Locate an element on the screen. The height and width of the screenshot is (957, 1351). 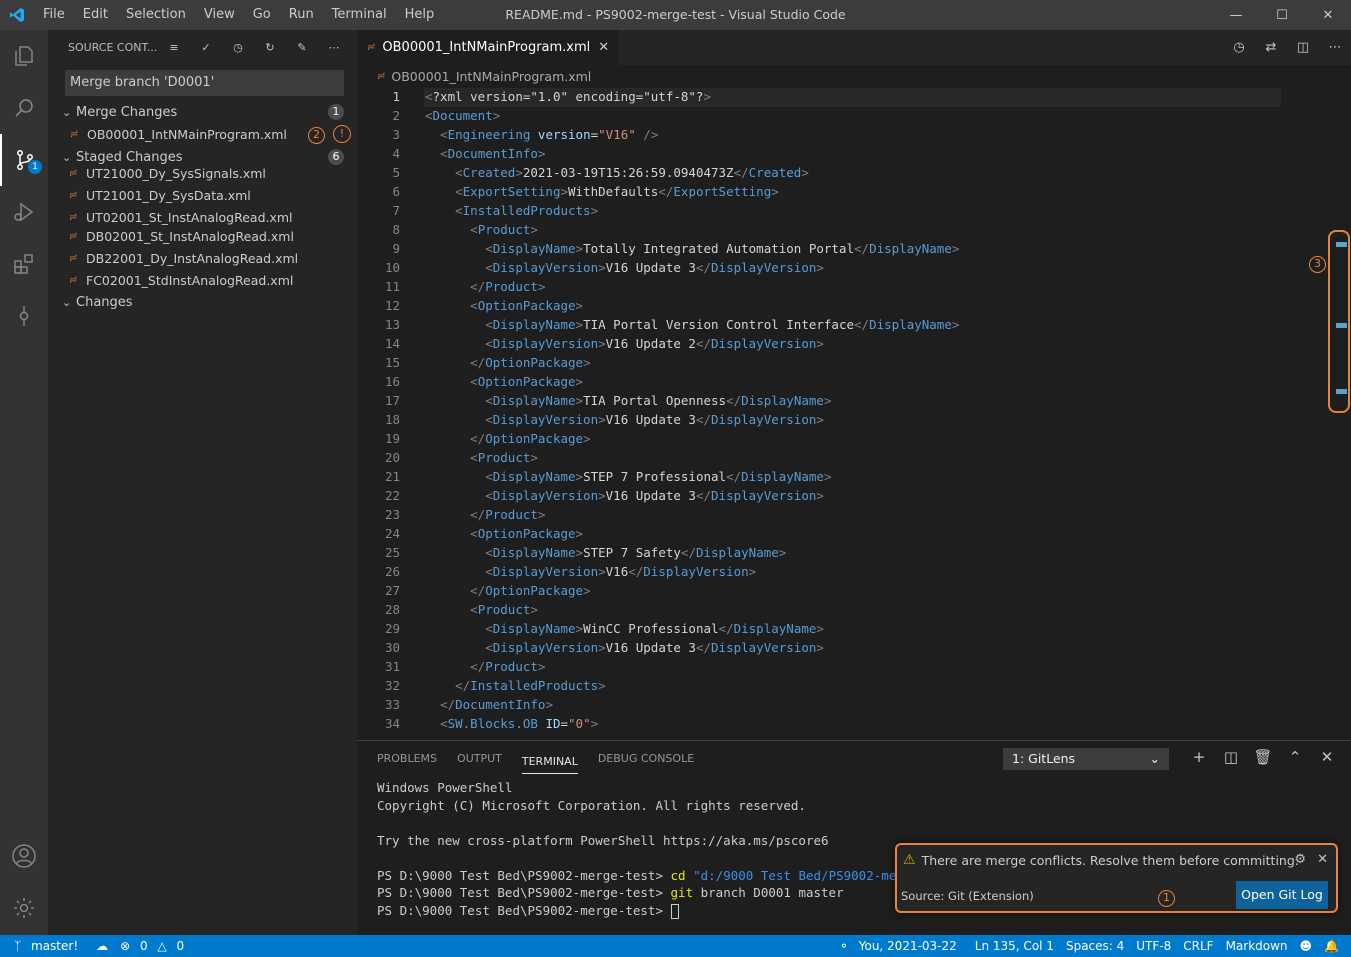
tag-name: DisplayVersion is located at coordinates (764, 267).